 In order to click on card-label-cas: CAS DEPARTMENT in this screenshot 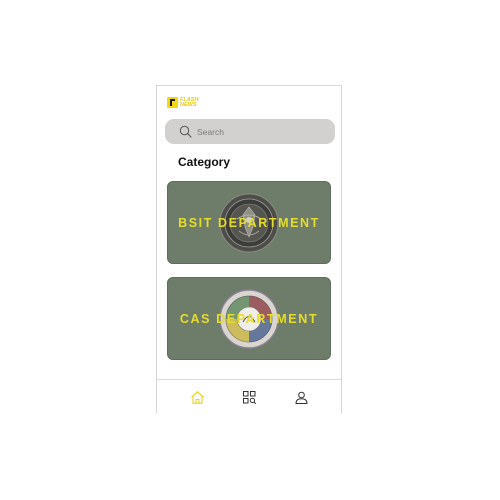, I will do `click(249, 318)`.